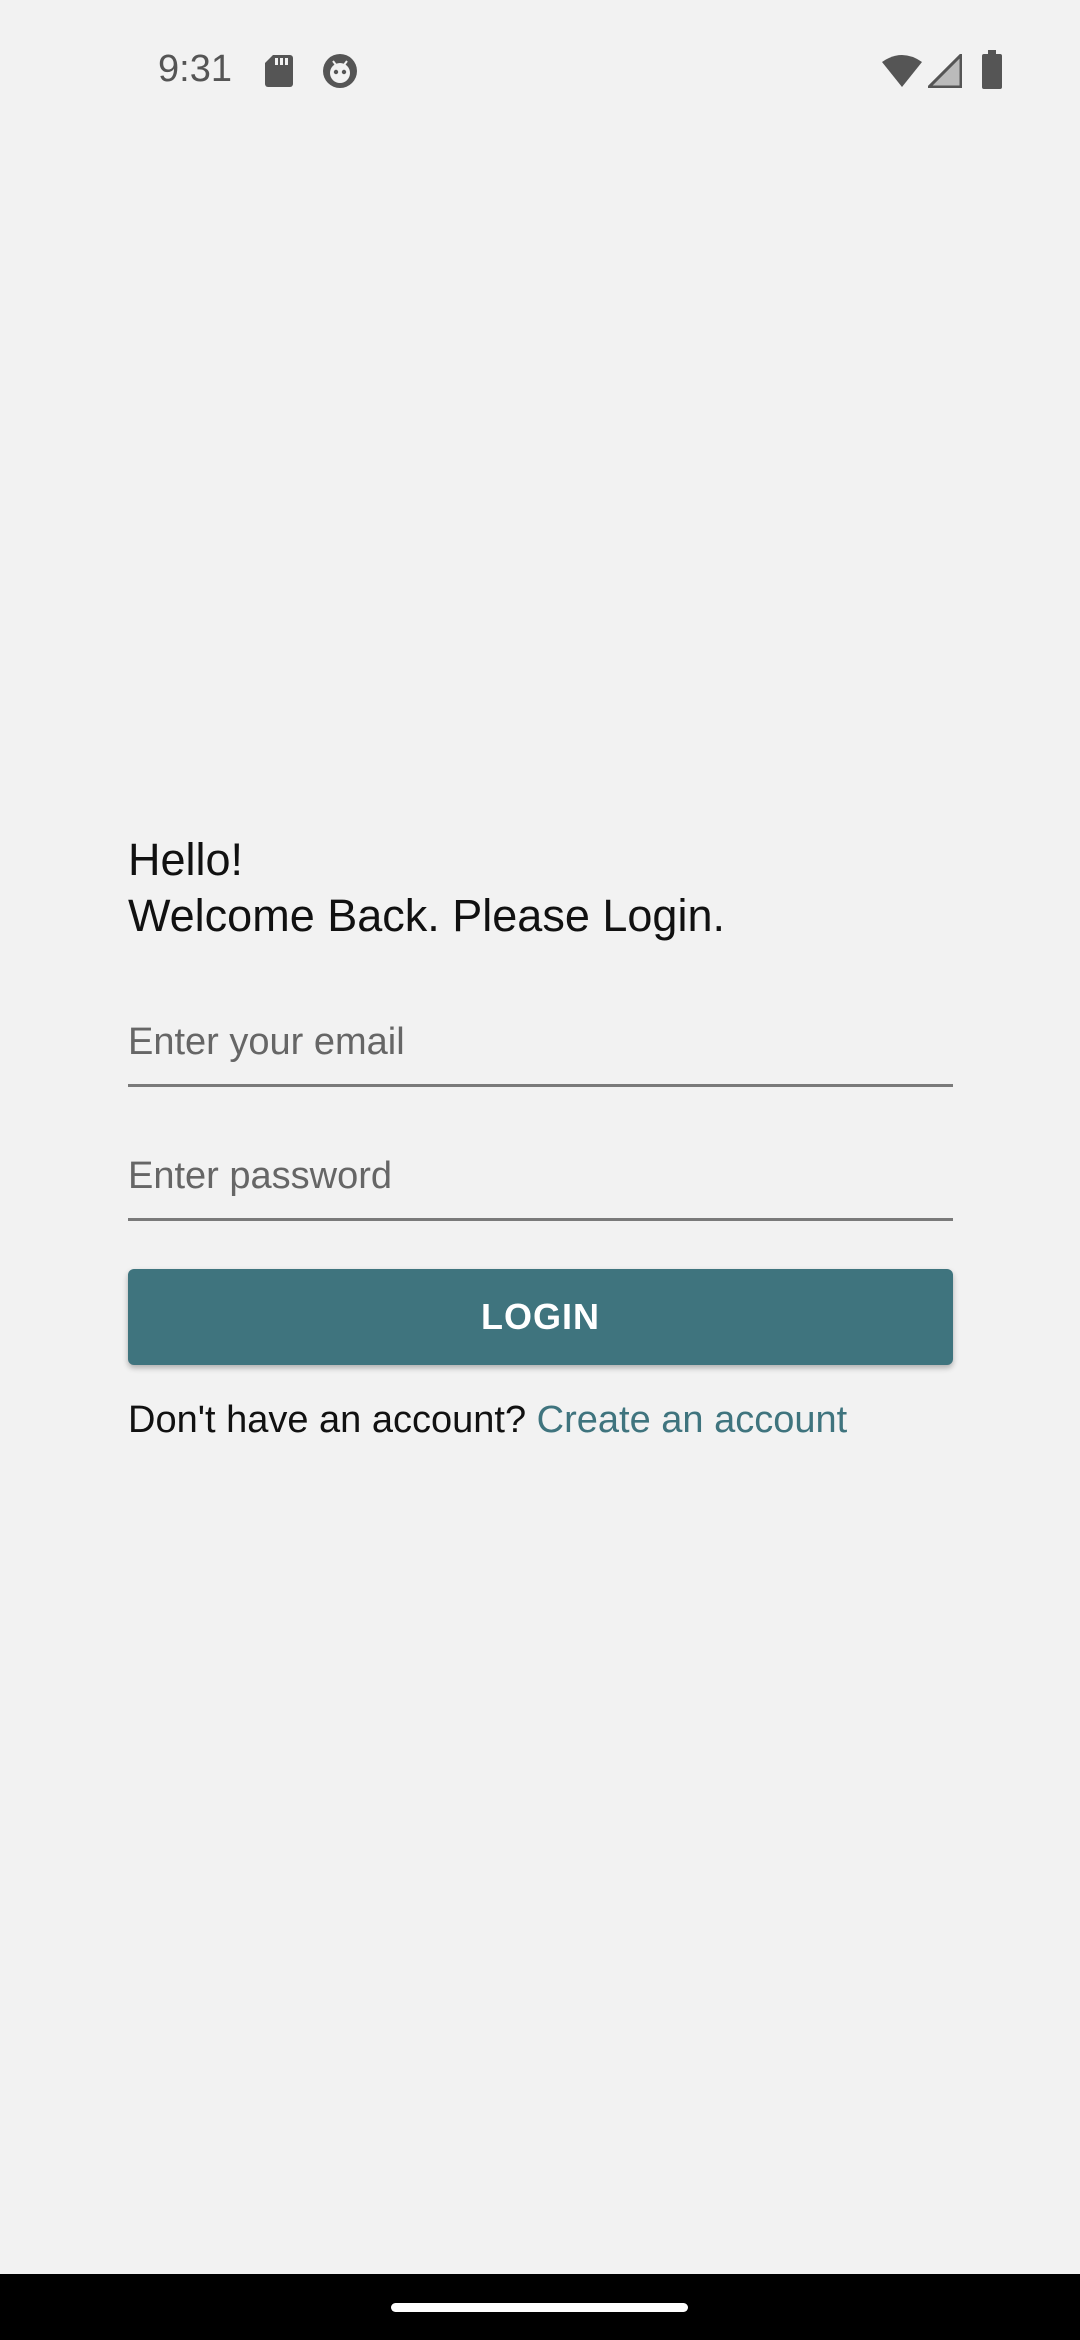 This screenshot has height=2340, width=1080. What do you see at coordinates (279, 71) in the screenshot?
I see `sd-card-icon` at bounding box center [279, 71].